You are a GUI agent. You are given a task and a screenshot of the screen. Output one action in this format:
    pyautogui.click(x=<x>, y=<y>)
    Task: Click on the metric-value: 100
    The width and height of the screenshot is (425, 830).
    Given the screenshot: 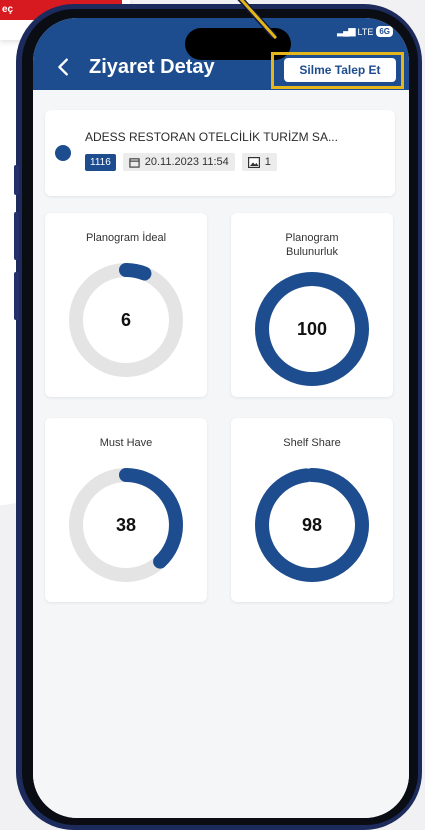 What is the action you would take?
    pyautogui.click(x=312, y=329)
    